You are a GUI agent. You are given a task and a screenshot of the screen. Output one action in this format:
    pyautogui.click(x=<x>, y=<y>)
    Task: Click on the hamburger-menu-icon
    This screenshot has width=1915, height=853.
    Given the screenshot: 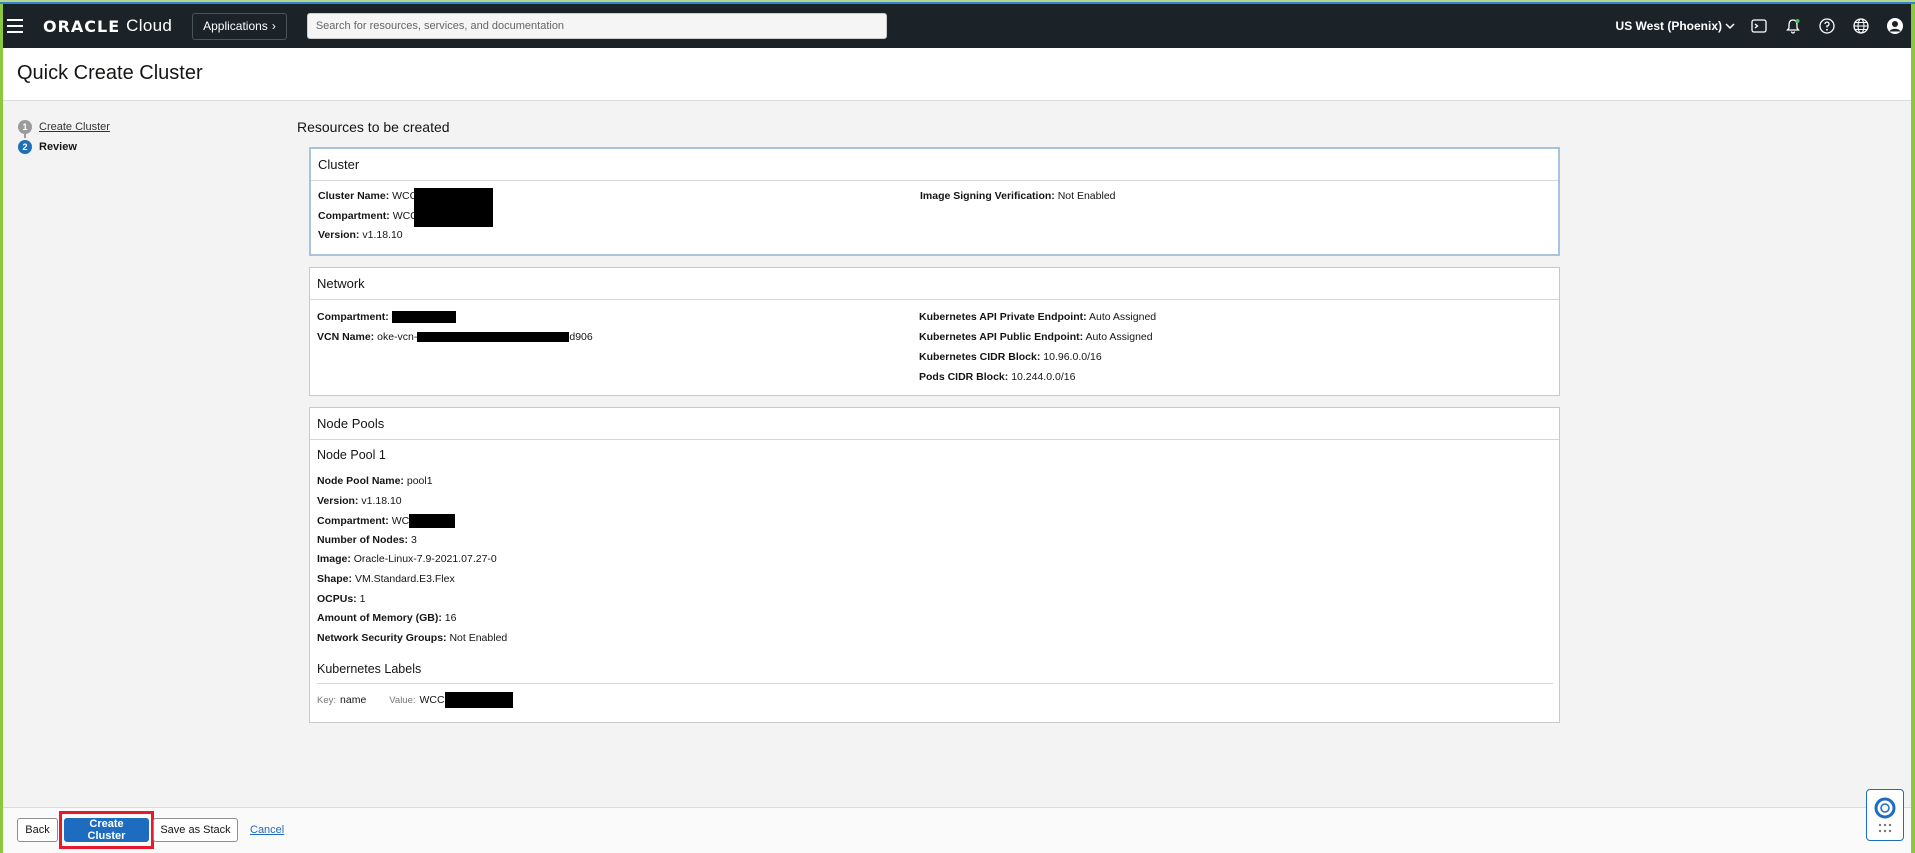 What is the action you would take?
    pyautogui.click(x=18, y=26)
    